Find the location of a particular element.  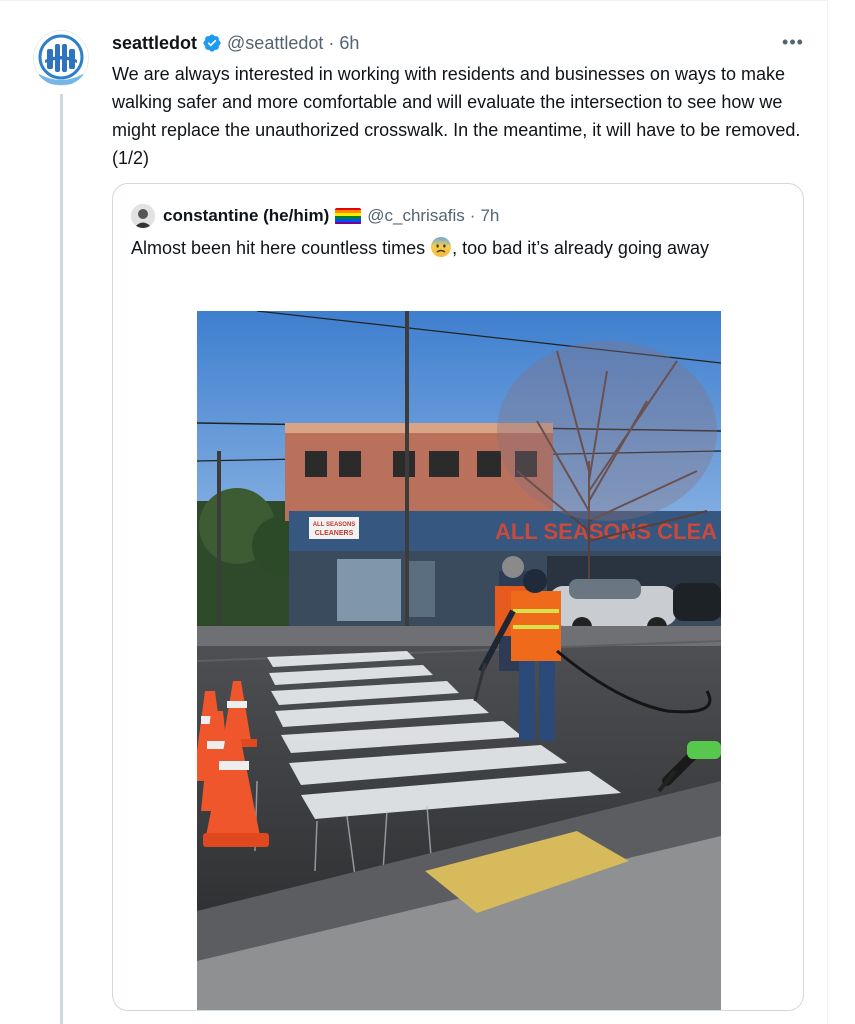

verified-badge-icon is located at coordinates (212, 43).